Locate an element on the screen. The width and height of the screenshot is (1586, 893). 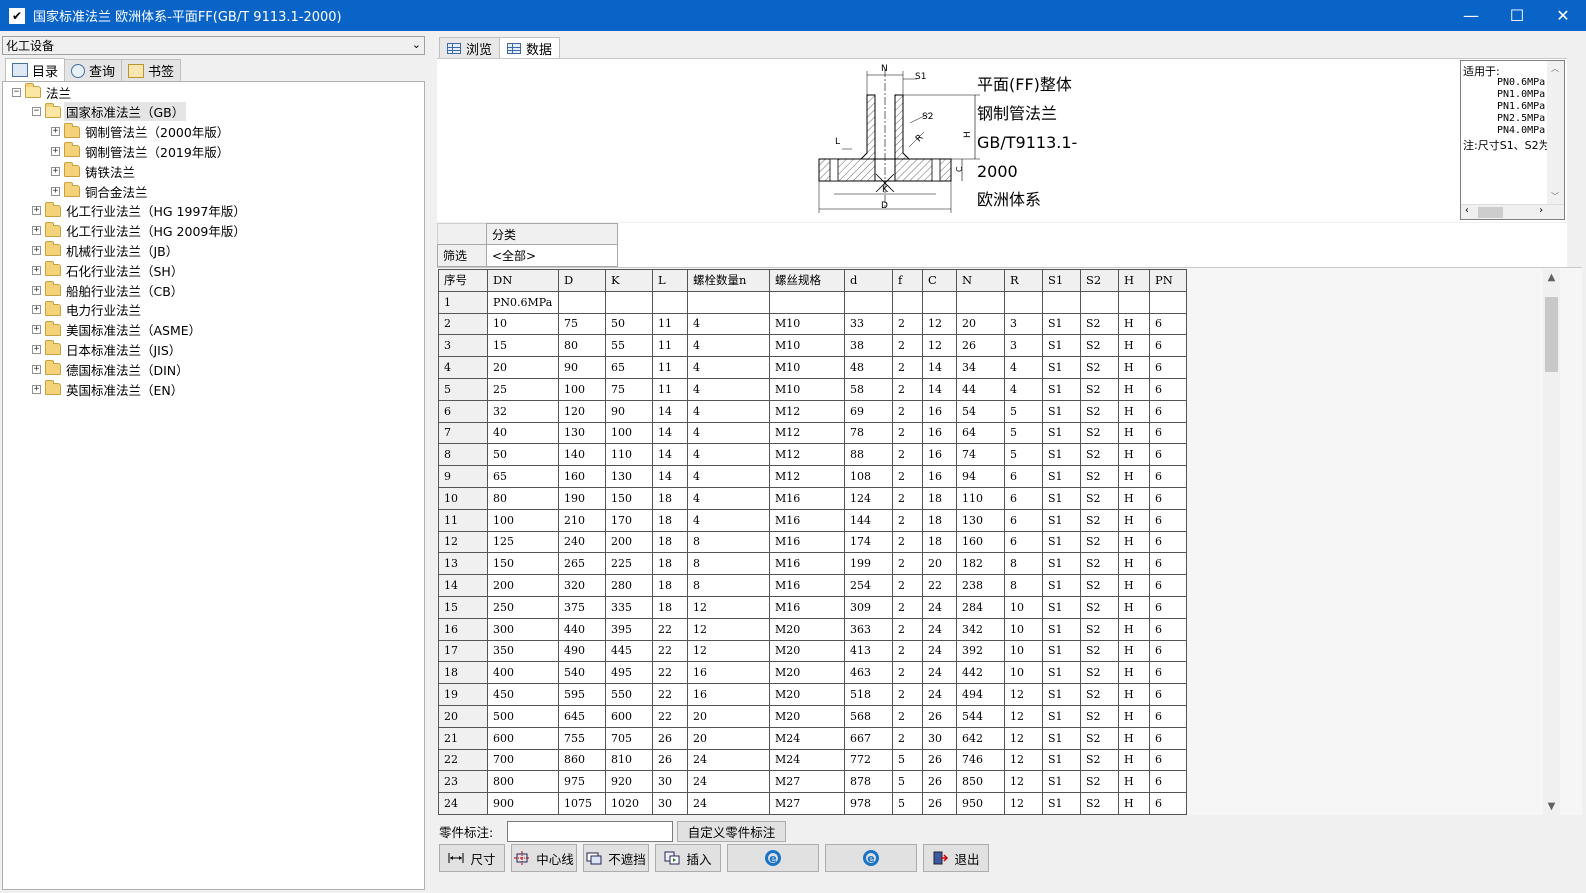
table-cell: 5 is located at coordinates (907, 782).